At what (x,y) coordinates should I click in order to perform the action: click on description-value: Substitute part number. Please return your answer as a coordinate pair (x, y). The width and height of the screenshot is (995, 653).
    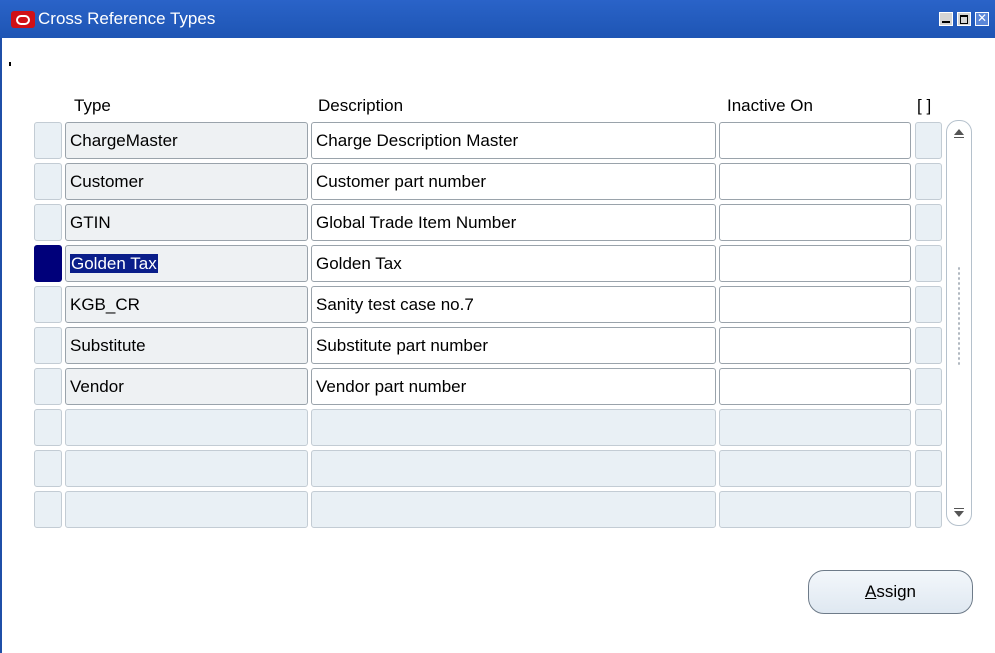
    Looking at the image, I should click on (402, 345).